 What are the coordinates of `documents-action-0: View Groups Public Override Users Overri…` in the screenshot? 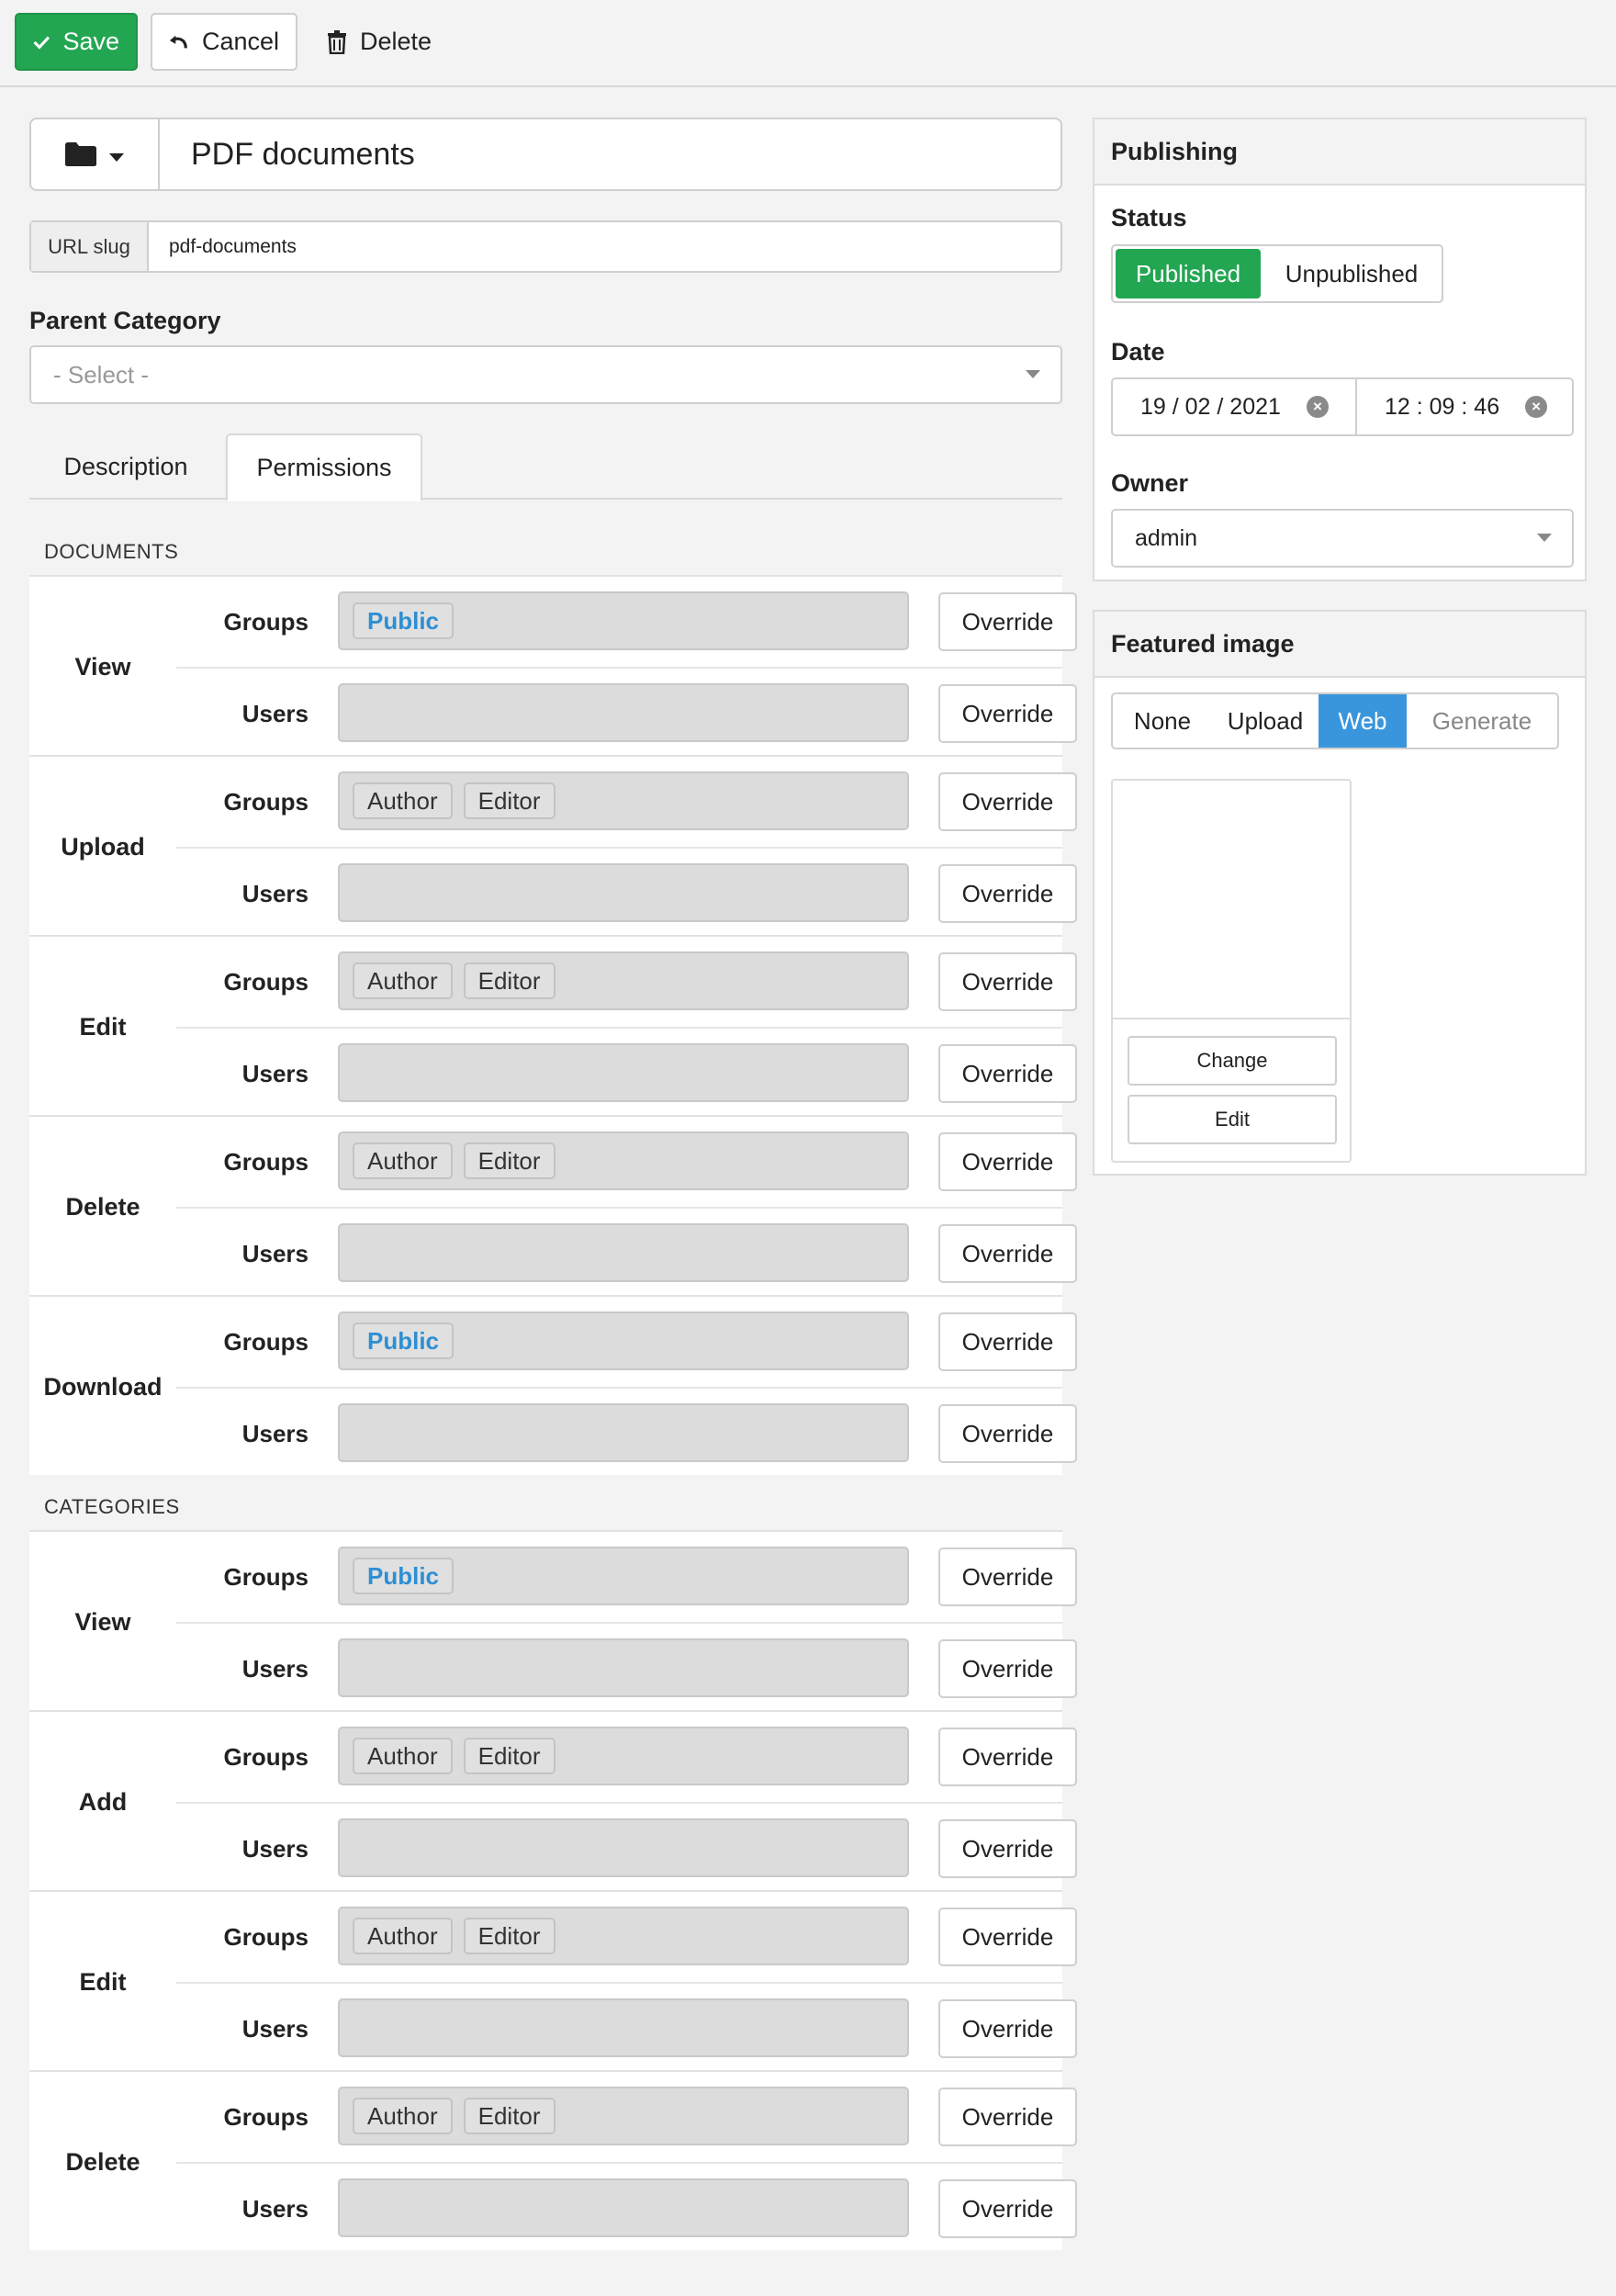 It's located at (553, 666).